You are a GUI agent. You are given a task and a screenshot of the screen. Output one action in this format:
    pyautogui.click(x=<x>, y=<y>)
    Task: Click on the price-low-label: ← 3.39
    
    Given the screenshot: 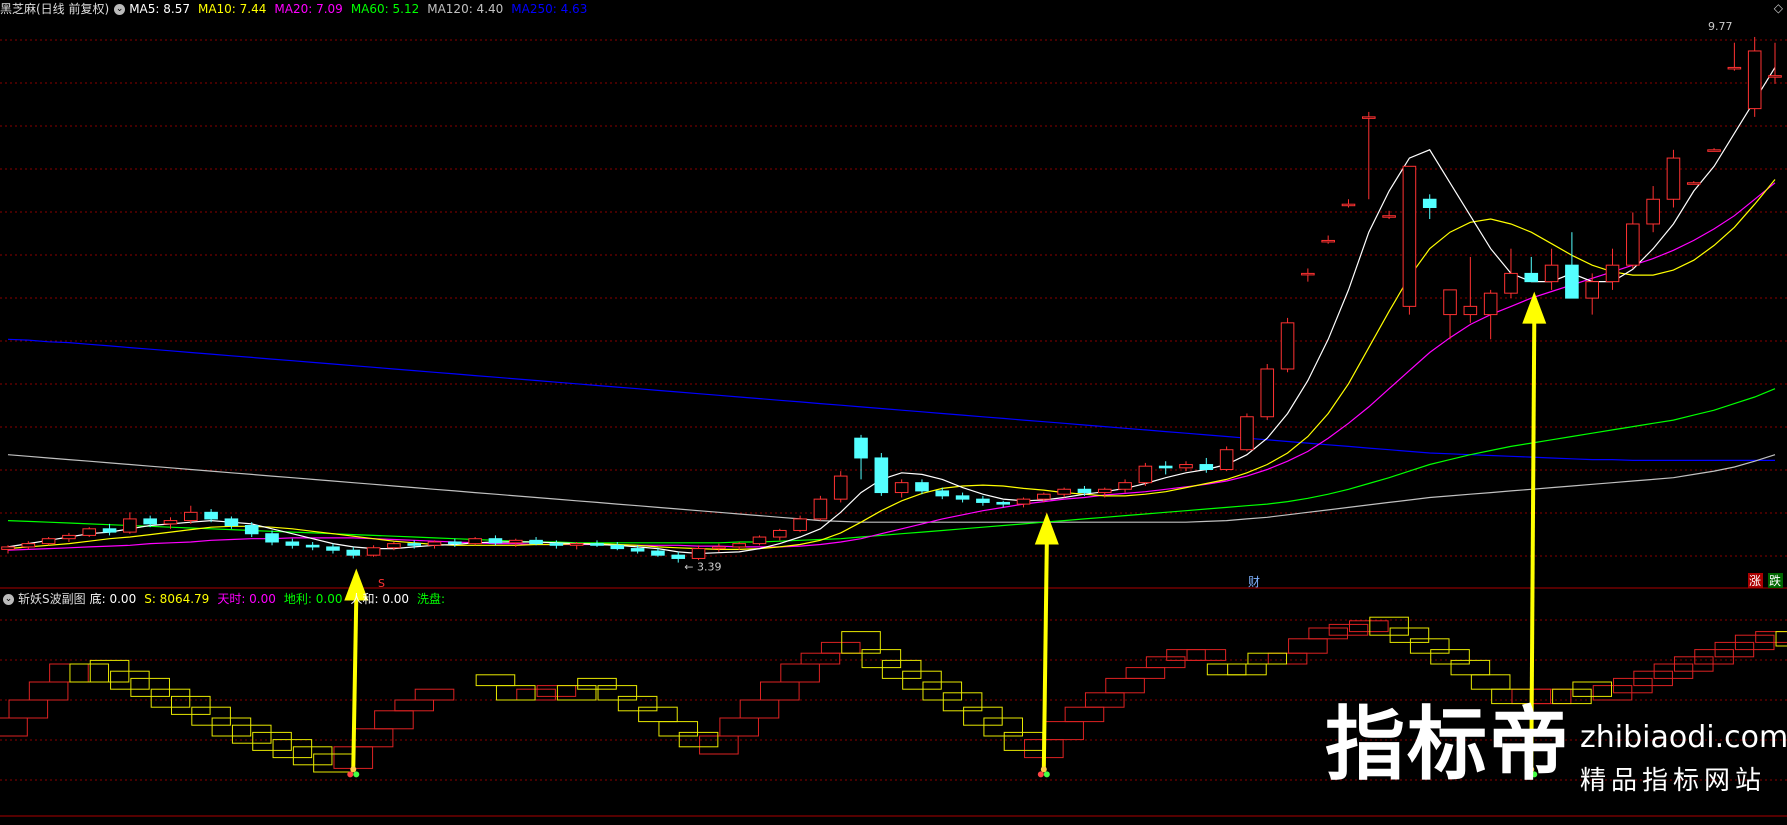 What is the action you would take?
    pyautogui.click(x=702, y=567)
    